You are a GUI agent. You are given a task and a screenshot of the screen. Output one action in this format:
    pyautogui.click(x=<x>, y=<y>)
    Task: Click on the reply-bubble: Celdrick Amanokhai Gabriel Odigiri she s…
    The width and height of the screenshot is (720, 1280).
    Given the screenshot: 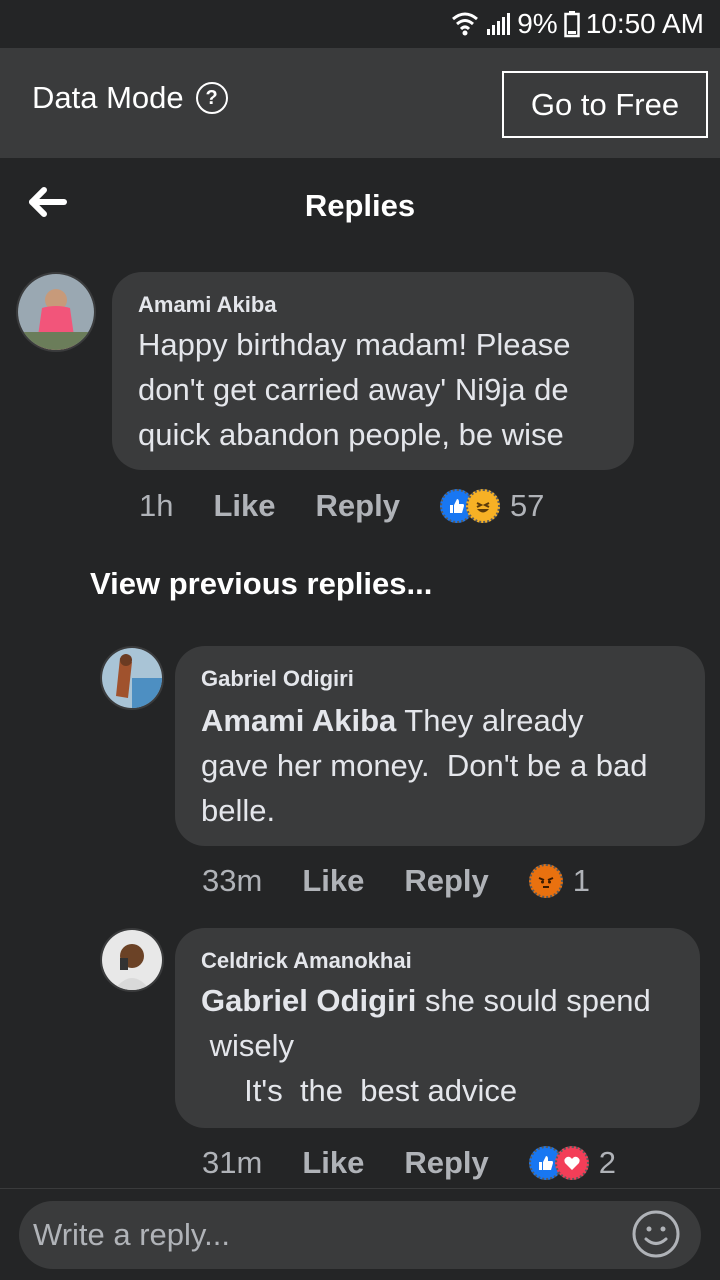 What is the action you would take?
    pyautogui.click(x=437, y=1028)
    